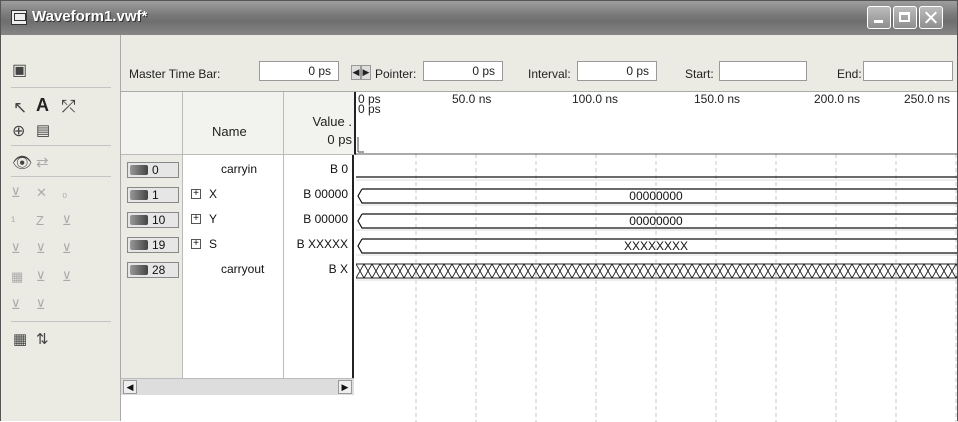 The image size is (958, 422). What do you see at coordinates (233, 220) in the screenshot?
I see `signal-name-row: + Y` at bounding box center [233, 220].